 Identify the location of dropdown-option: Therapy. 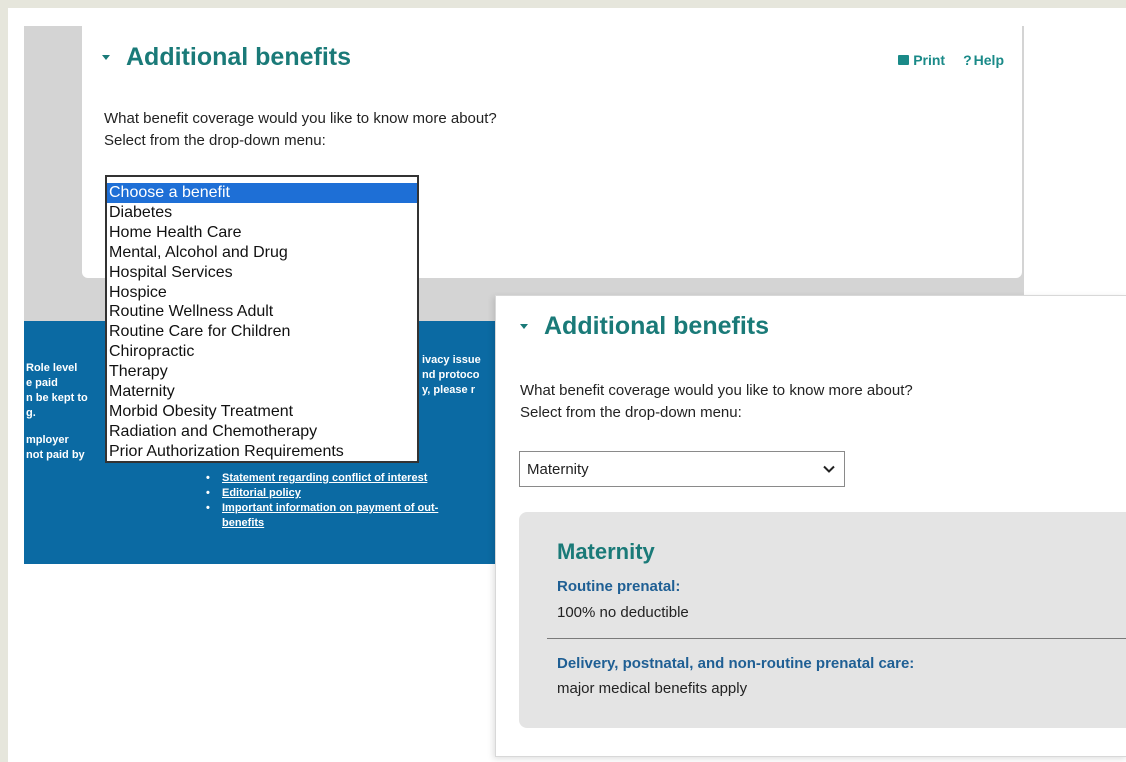
(262, 372).